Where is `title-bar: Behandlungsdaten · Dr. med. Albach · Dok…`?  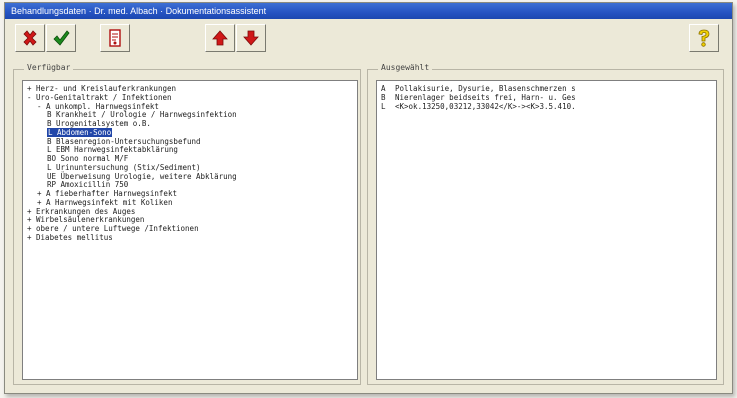
title-bar: Behandlungsdaten · Dr. med. Albach · Dok… is located at coordinates (368, 11).